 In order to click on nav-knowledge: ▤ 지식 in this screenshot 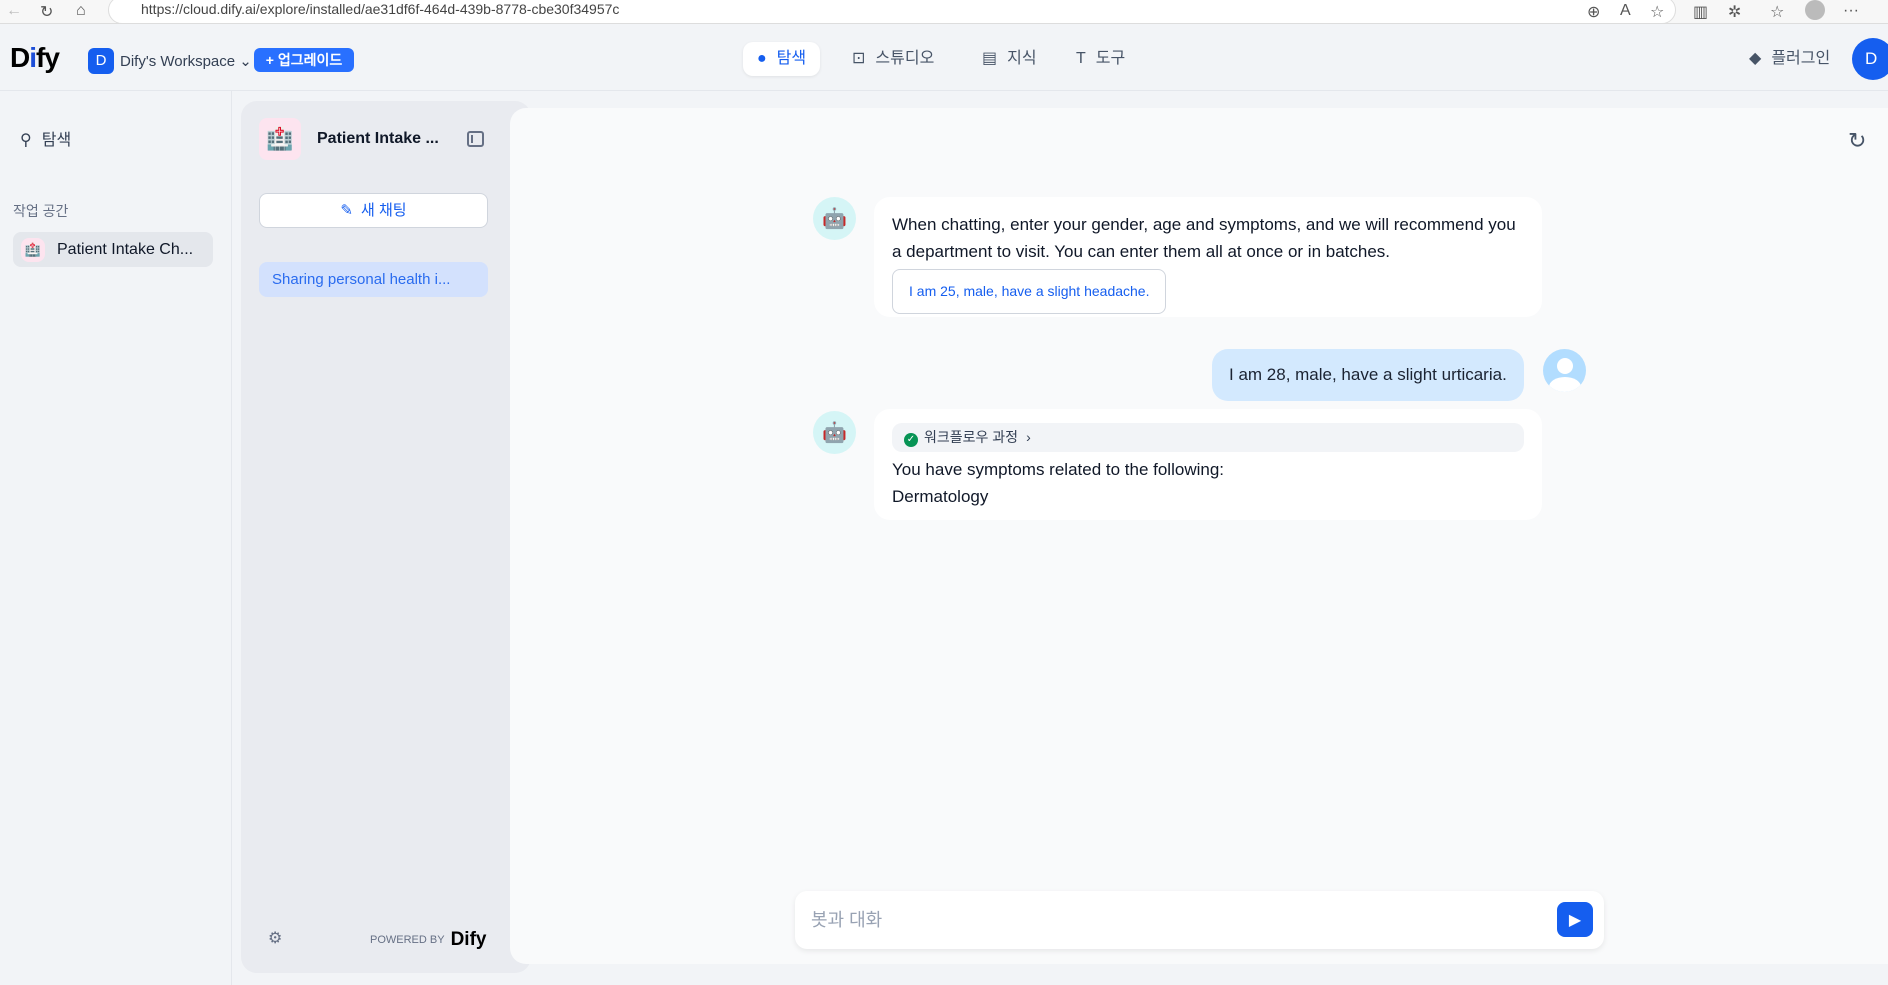, I will do `click(1009, 59)`.